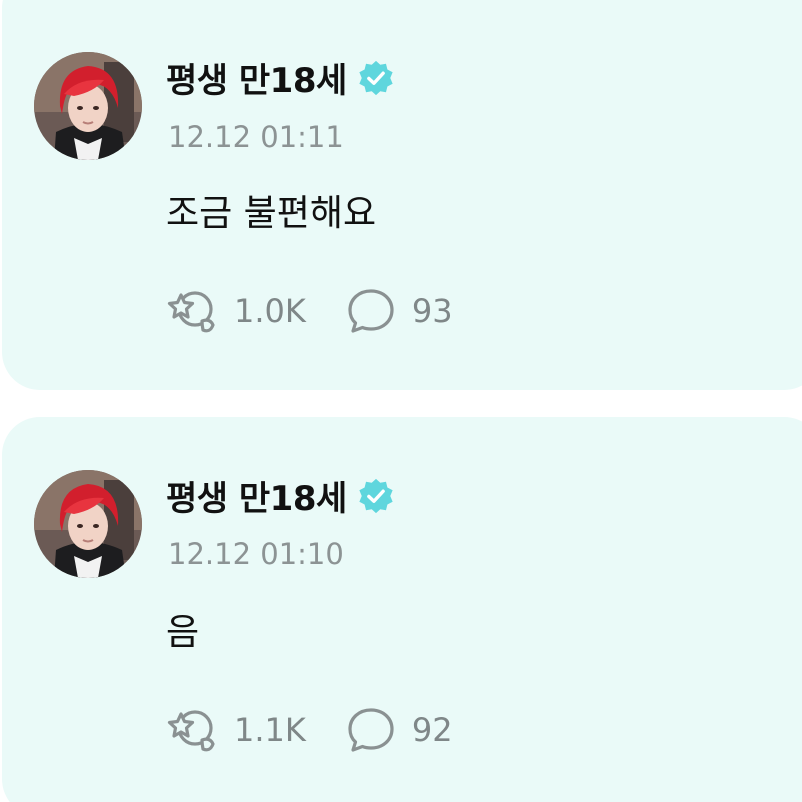 The image size is (802, 802). I want to click on comment-count: 92, so click(432, 730).